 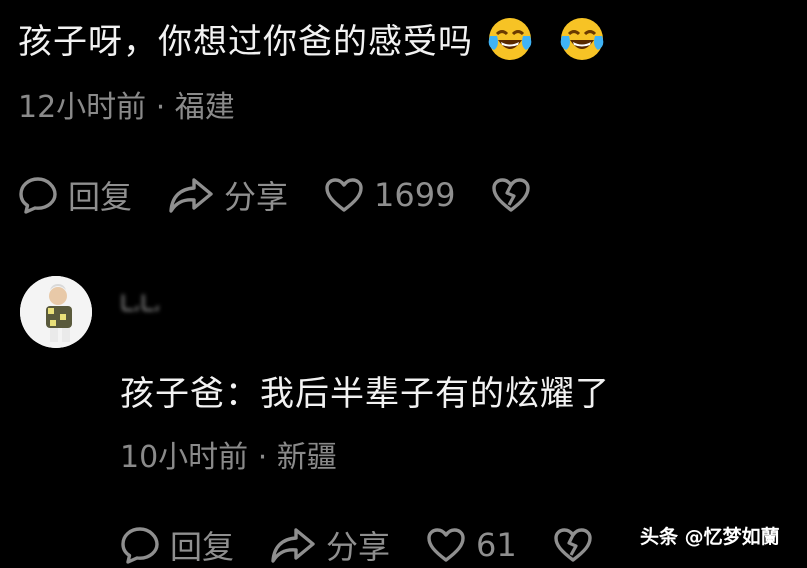 I want to click on avatar, so click(x=56, y=312).